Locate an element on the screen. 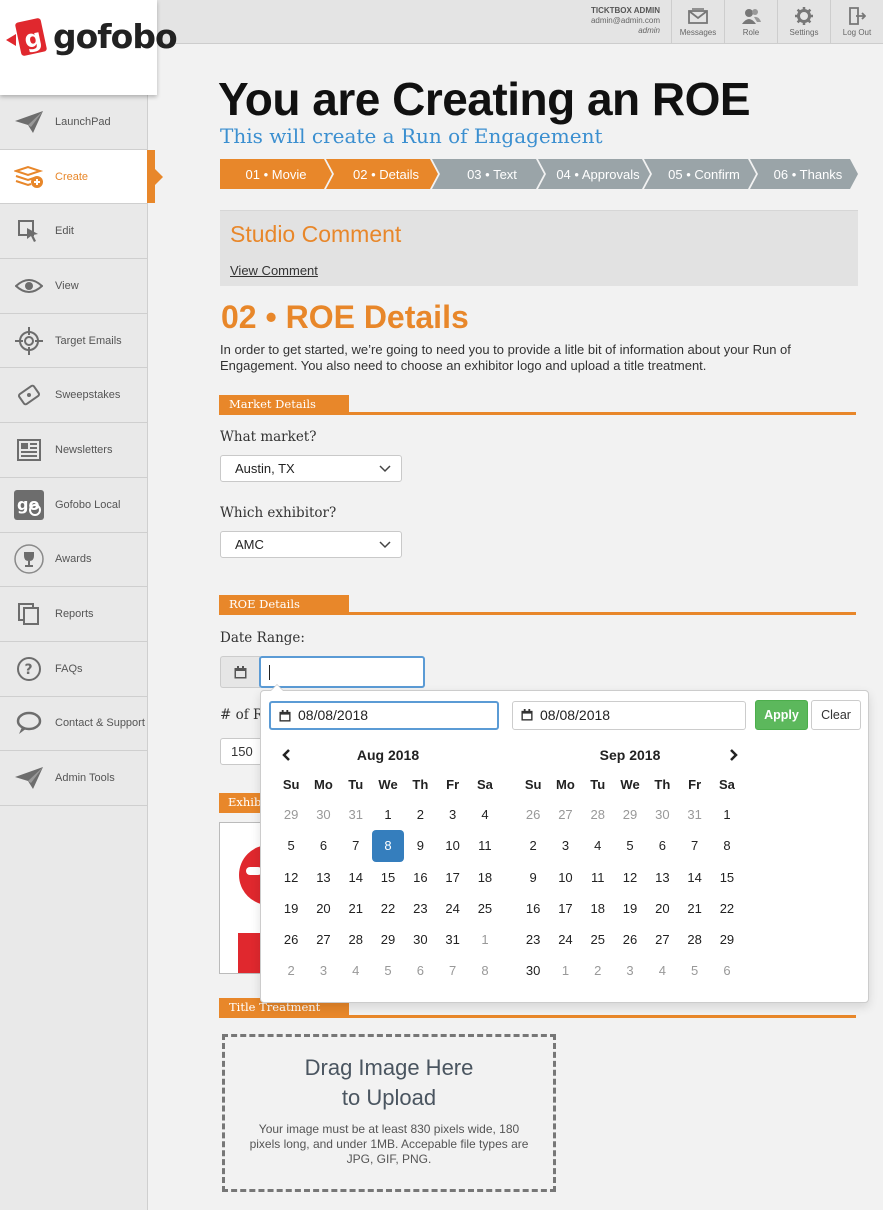 Image resolution: width=883 pixels, height=1210 pixels. calendar-day-selected: 8 is located at coordinates (388, 846).